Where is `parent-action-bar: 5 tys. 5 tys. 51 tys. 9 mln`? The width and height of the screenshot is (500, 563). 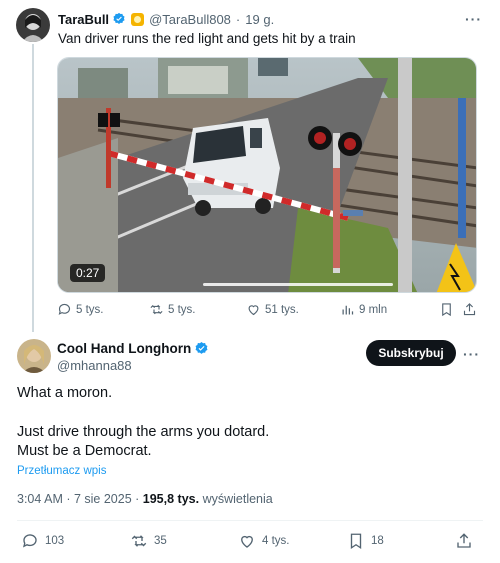 parent-action-bar: 5 tys. 5 tys. 51 tys. 9 mln is located at coordinates (267, 312).